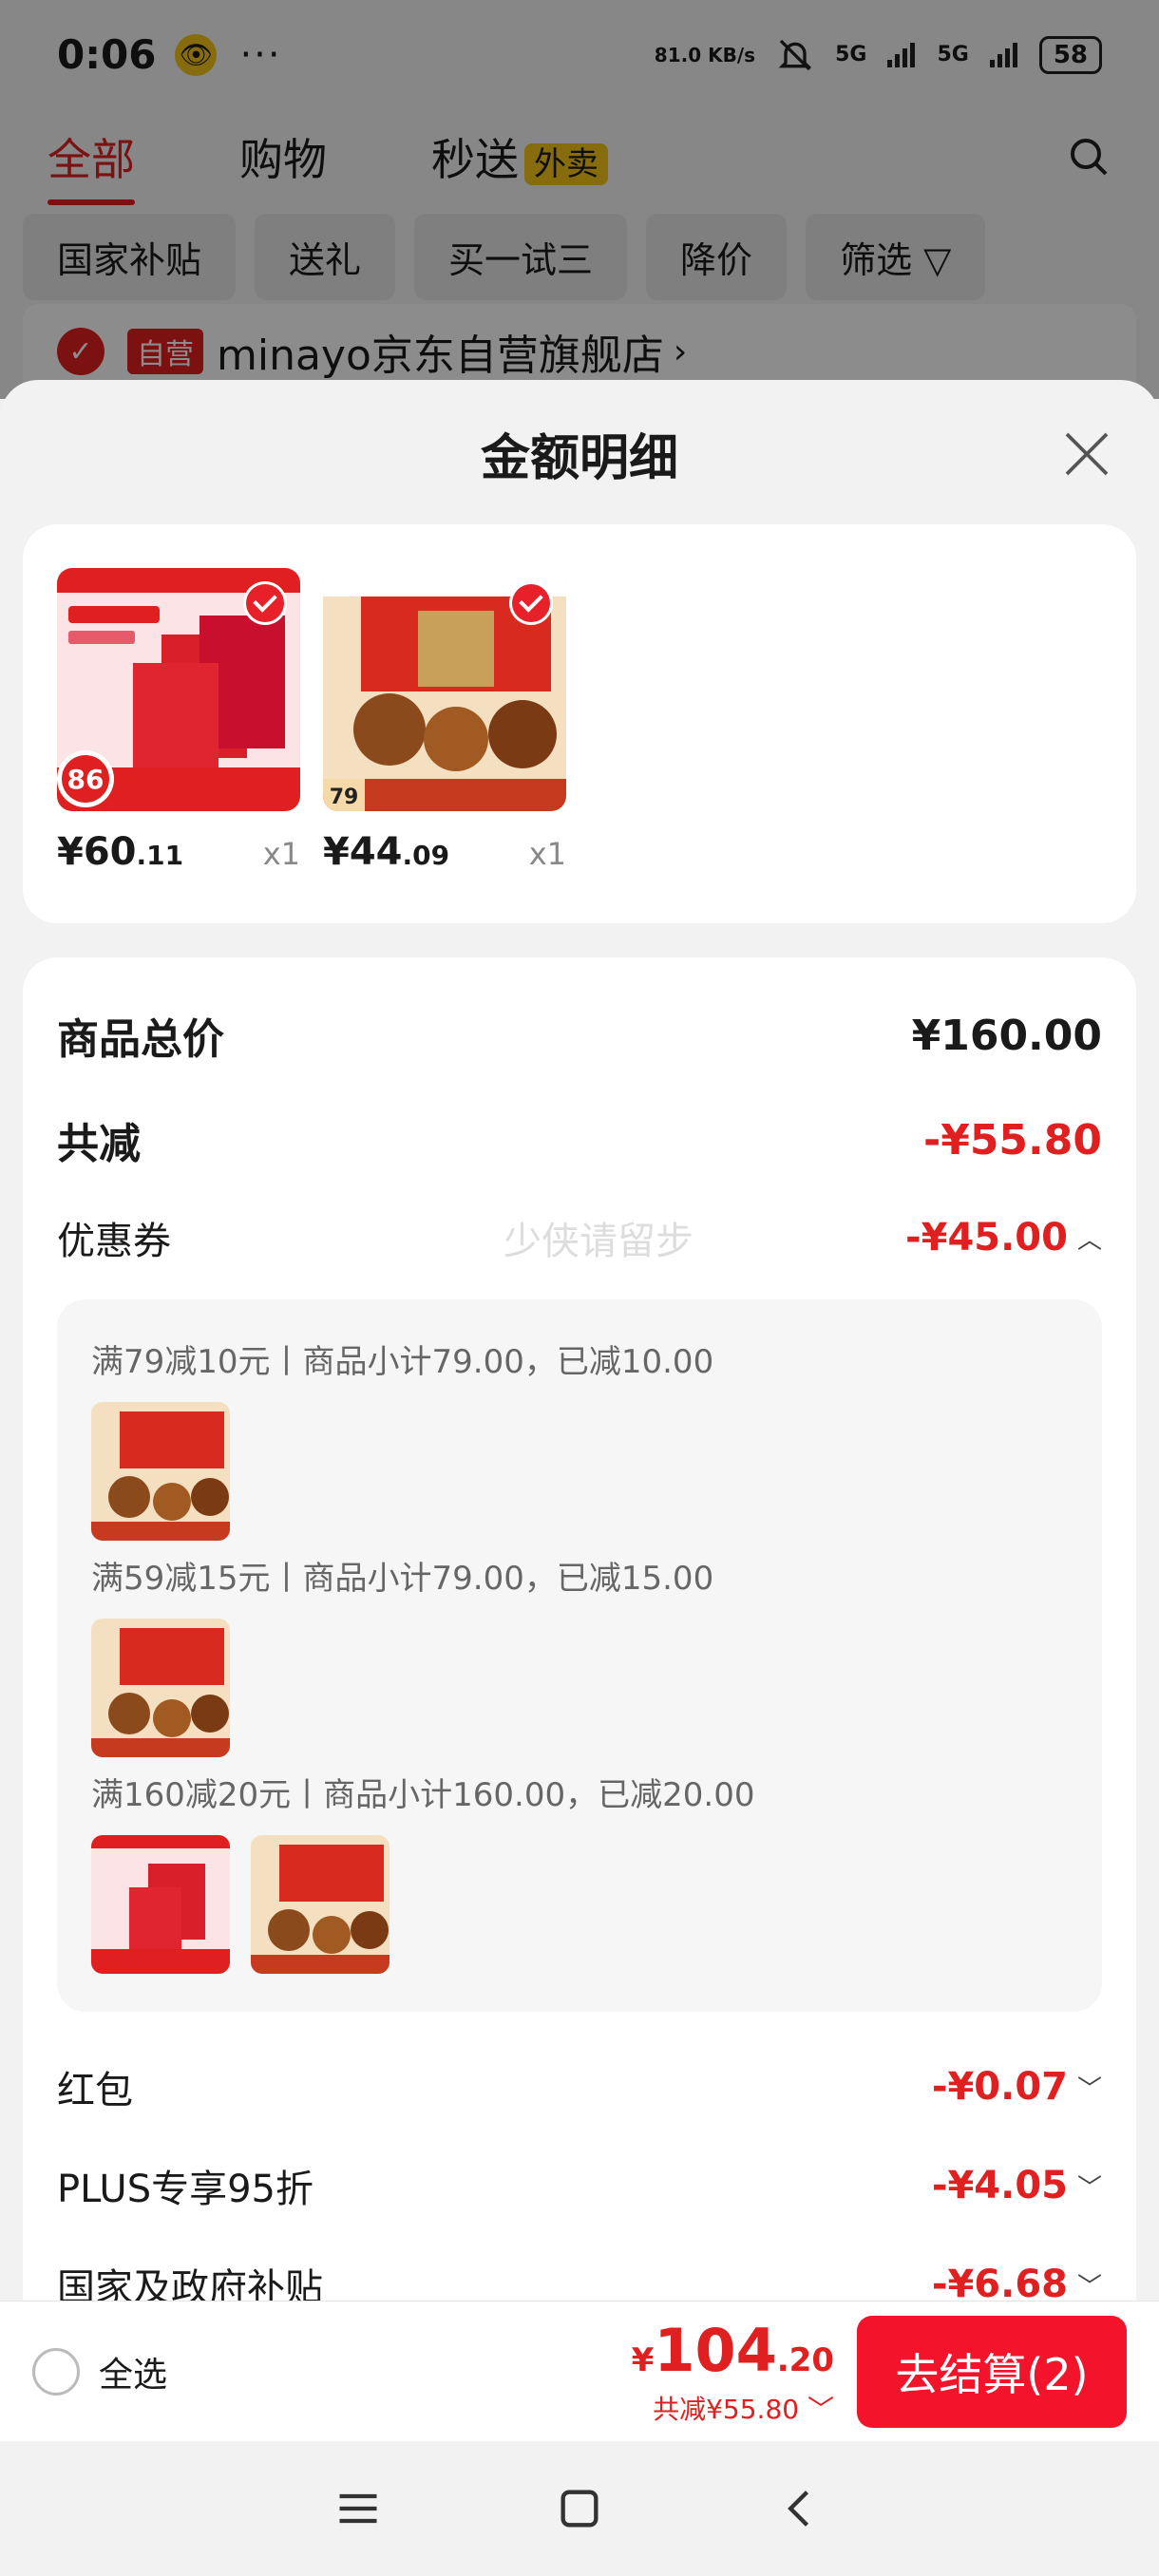 The height and width of the screenshot is (2576, 1159). I want to click on coupon-label: 优惠券, so click(114, 1241).